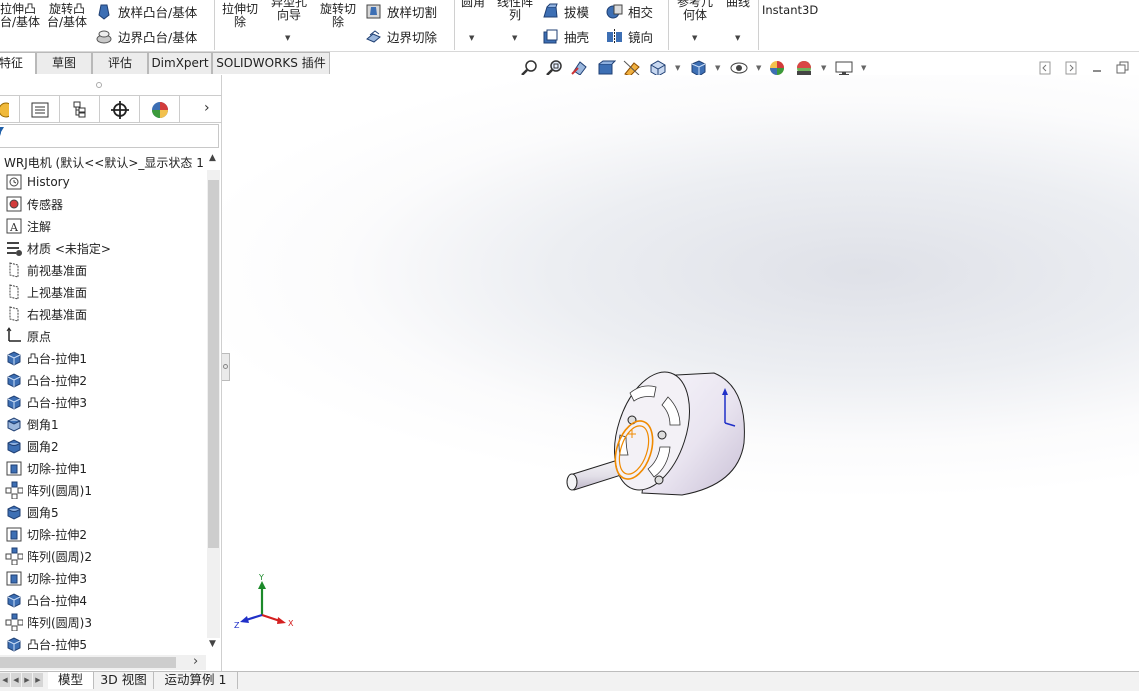 Image resolution: width=1139 pixels, height=691 pixels. Describe the element at coordinates (694, 38) in the screenshot. I see `reference-geometry-dropdown-icon: ▼` at that location.